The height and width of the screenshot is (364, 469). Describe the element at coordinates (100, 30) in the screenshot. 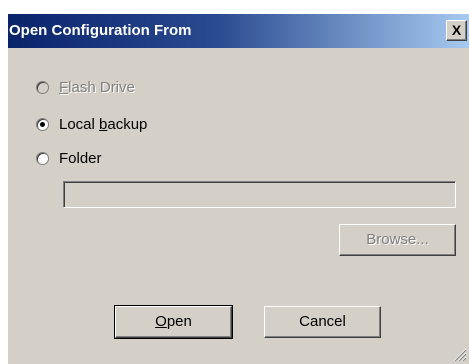

I see `dialog-title: Open Configuration From` at that location.